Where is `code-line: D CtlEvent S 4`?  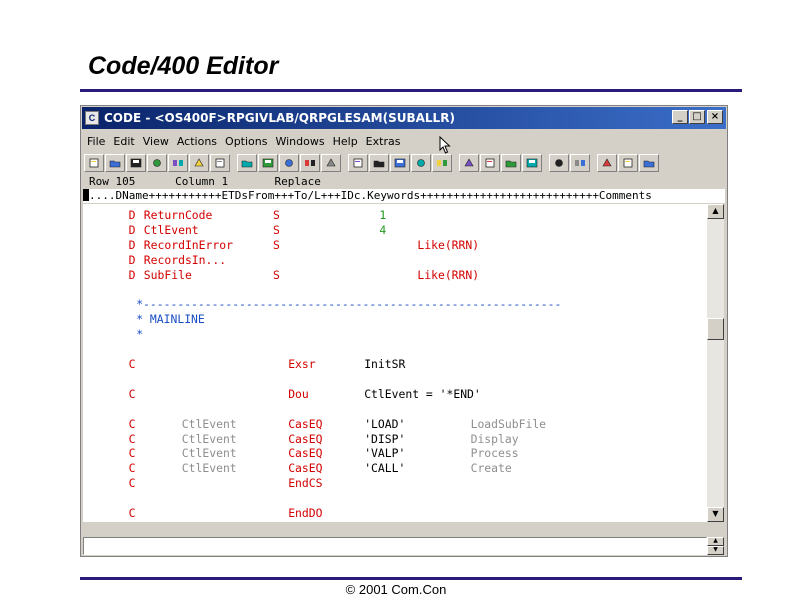 code-line: D CtlEvent S 4 is located at coordinates (393, 230).